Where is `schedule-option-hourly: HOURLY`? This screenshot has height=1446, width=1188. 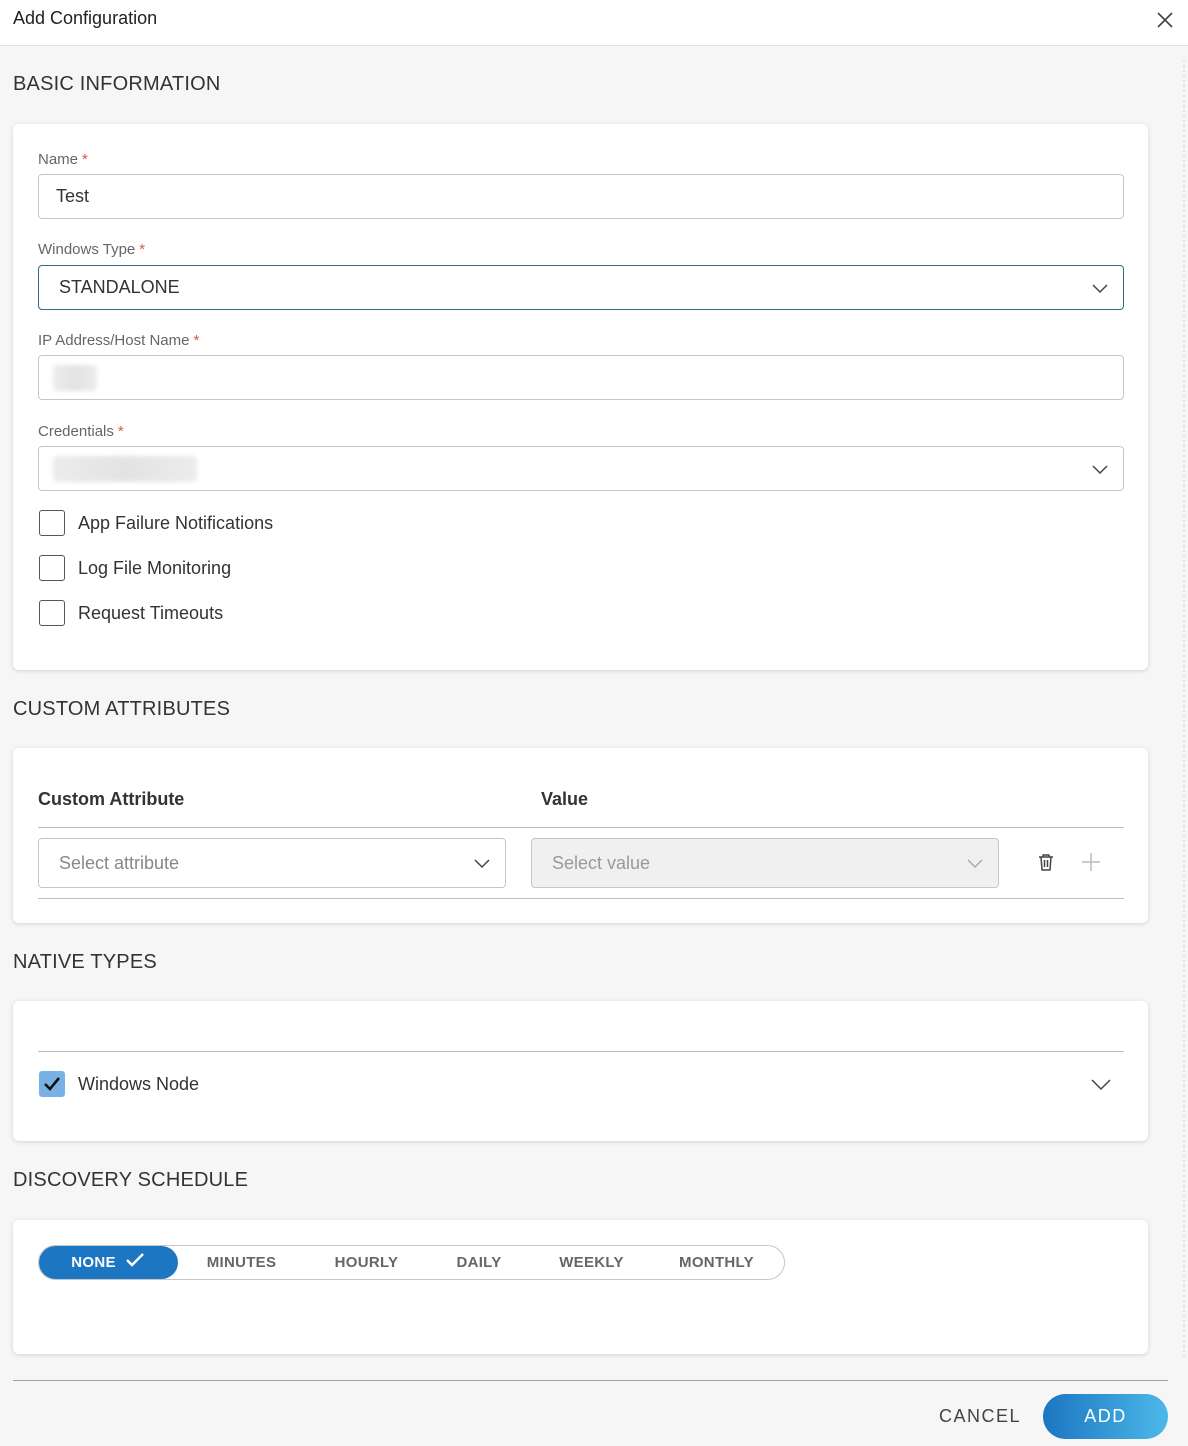 schedule-option-hourly: HOURLY is located at coordinates (366, 1262).